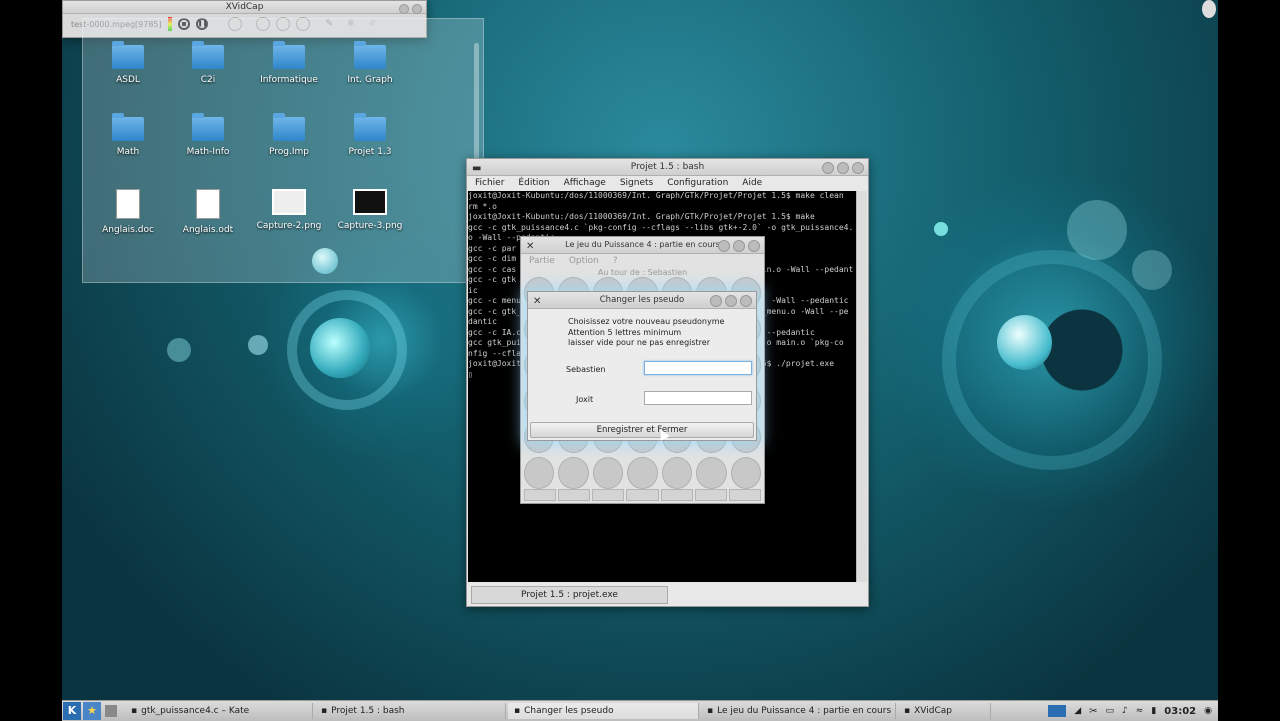 The height and width of the screenshot is (721, 1280). Describe the element at coordinates (861, 386) in the screenshot. I see `terminal-scrollbar` at that location.